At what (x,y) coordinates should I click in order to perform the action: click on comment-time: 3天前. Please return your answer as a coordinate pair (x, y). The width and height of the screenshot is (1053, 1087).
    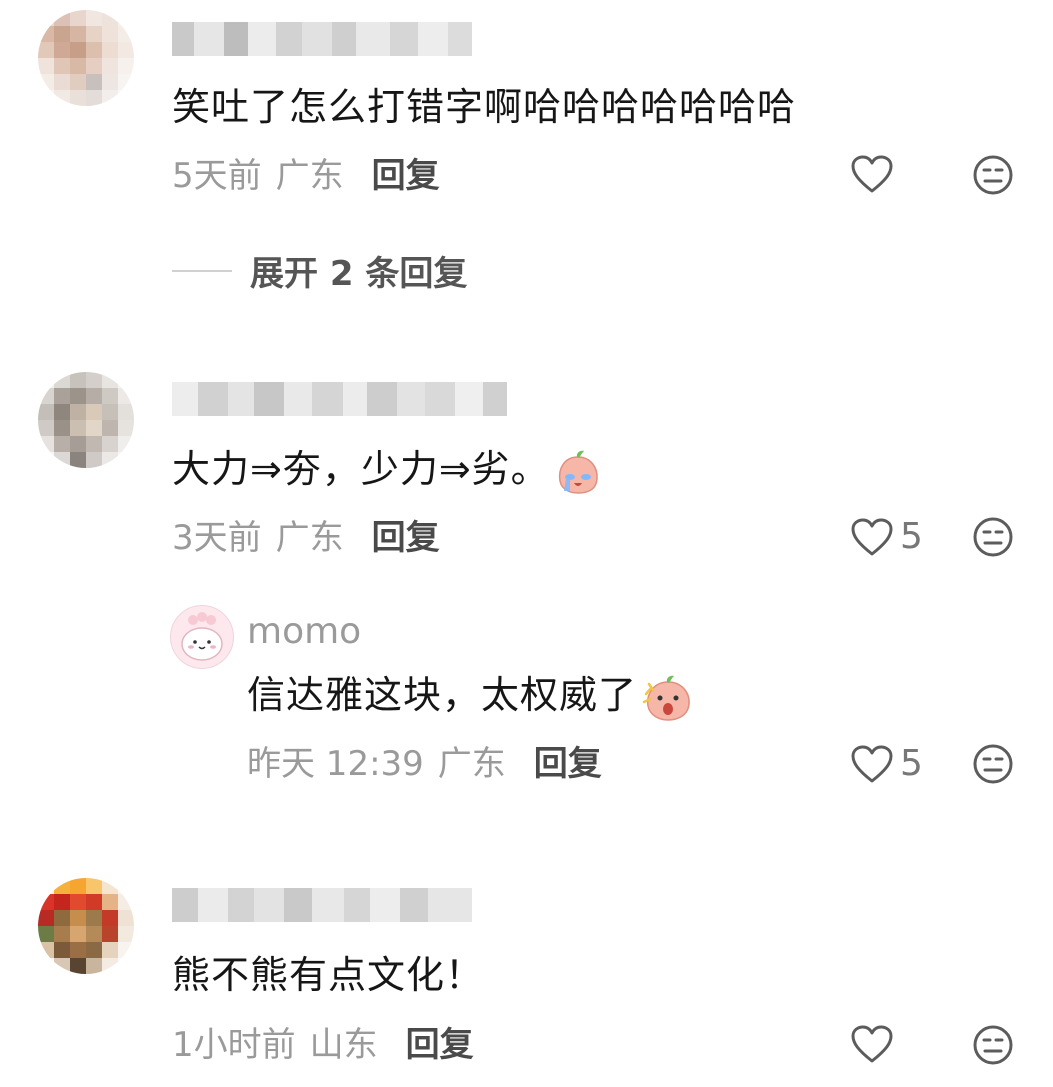
    Looking at the image, I should click on (217, 538).